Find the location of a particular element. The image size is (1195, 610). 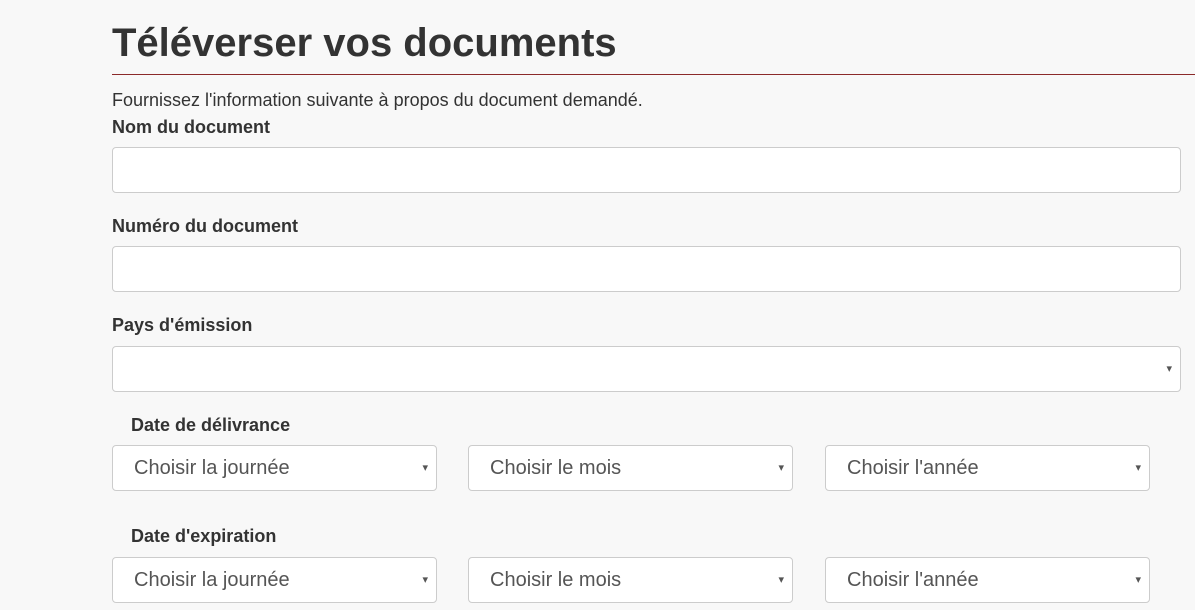

issue-day-select: Choisir la journée ▾ is located at coordinates (274, 468).